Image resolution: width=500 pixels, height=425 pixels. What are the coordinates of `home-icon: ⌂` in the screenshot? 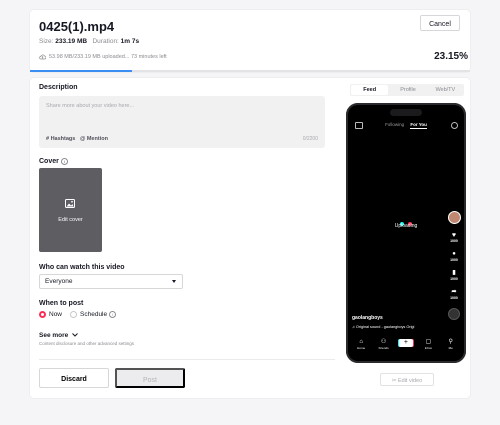 It's located at (361, 342).